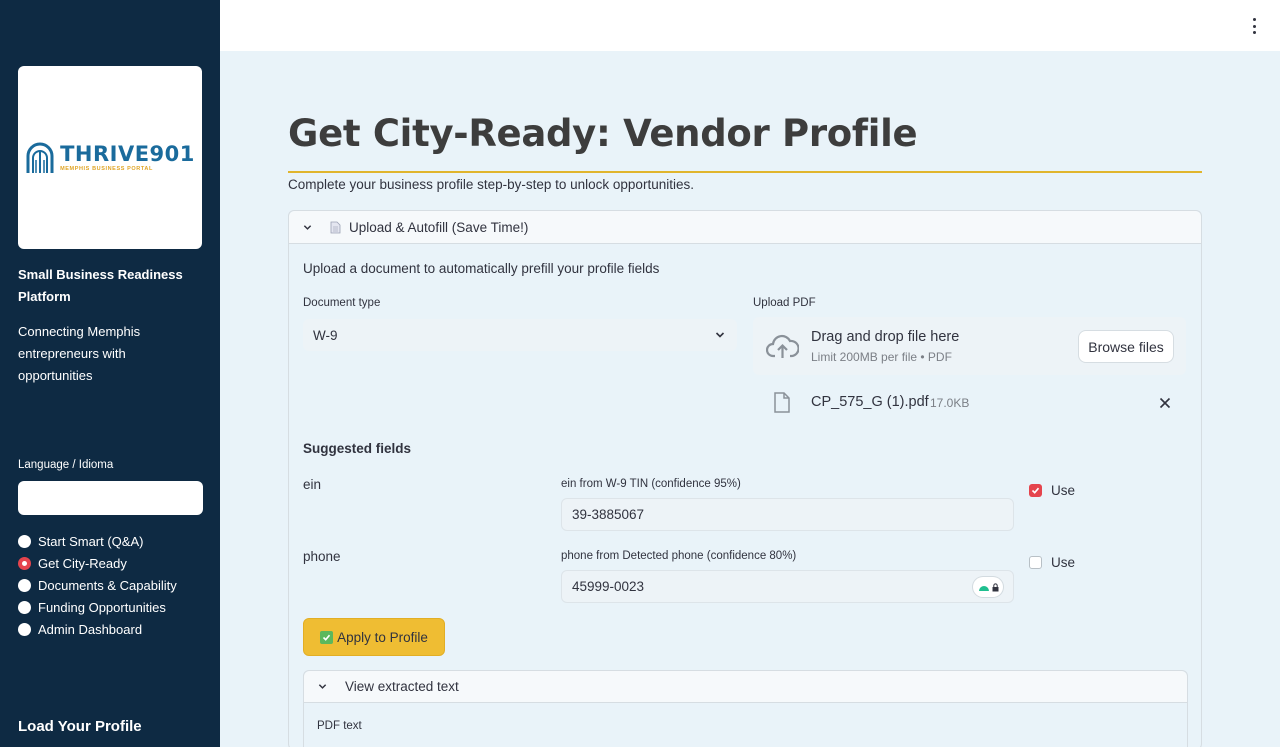 This screenshot has width=1280, height=747. Describe the element at coordinates (1165, 403) in the screenshot. I see `close-icon` at that location.